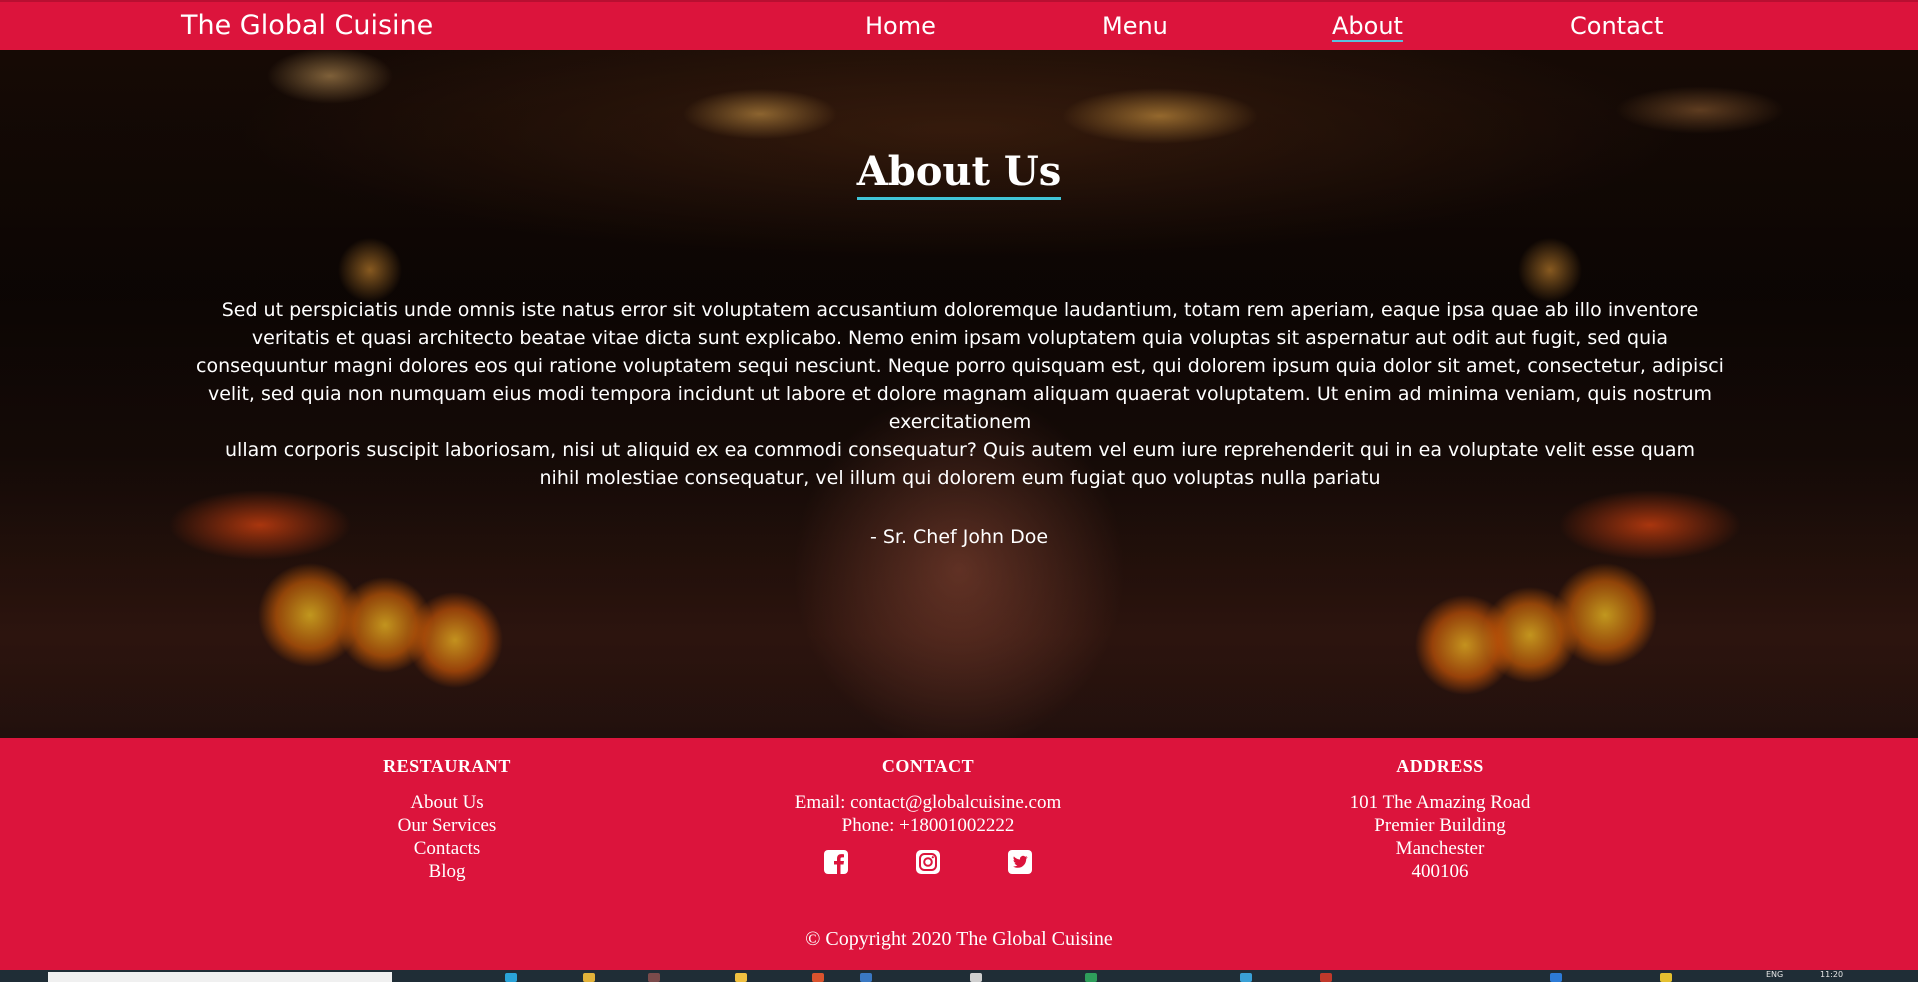 The height and width of the screenshot is (982, 1918). I want to click on instagram-icon, so click(928, 862).